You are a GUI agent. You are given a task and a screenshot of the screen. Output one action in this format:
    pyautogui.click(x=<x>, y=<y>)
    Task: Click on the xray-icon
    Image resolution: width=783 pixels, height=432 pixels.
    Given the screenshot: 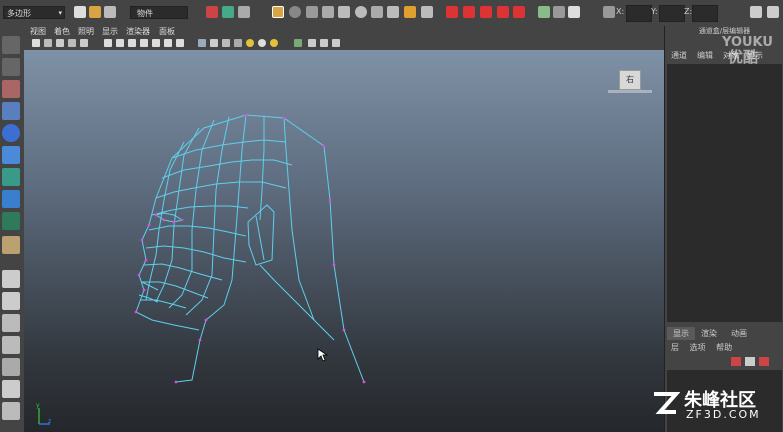 What is the action you would take?
    pyautogui.click(x=312, y=43)
    